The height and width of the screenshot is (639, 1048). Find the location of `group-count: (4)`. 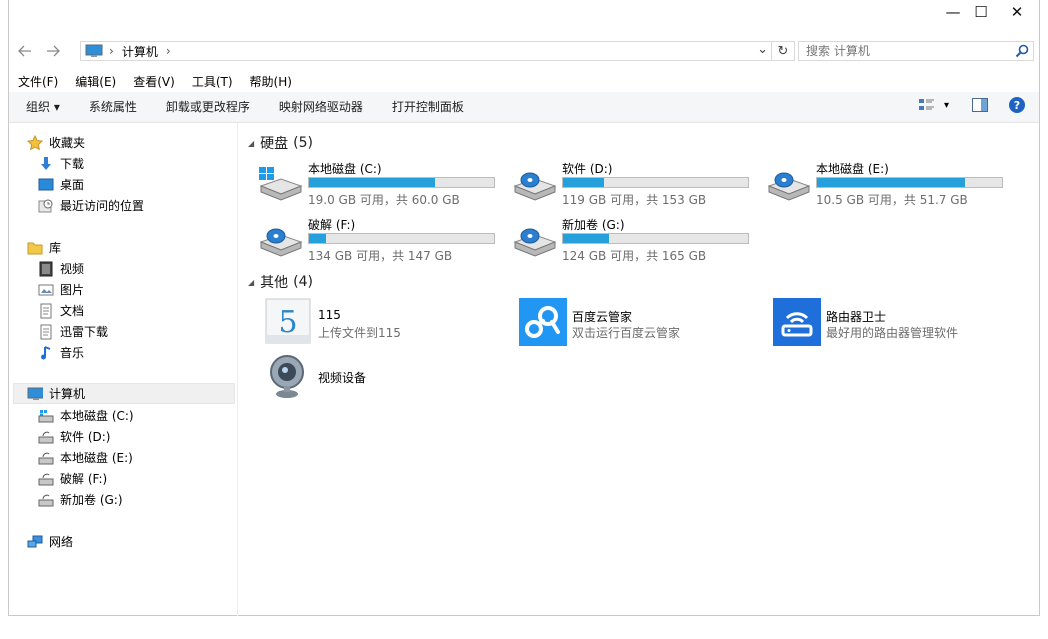

group-count: (4) is located at coordinates (303, 282).